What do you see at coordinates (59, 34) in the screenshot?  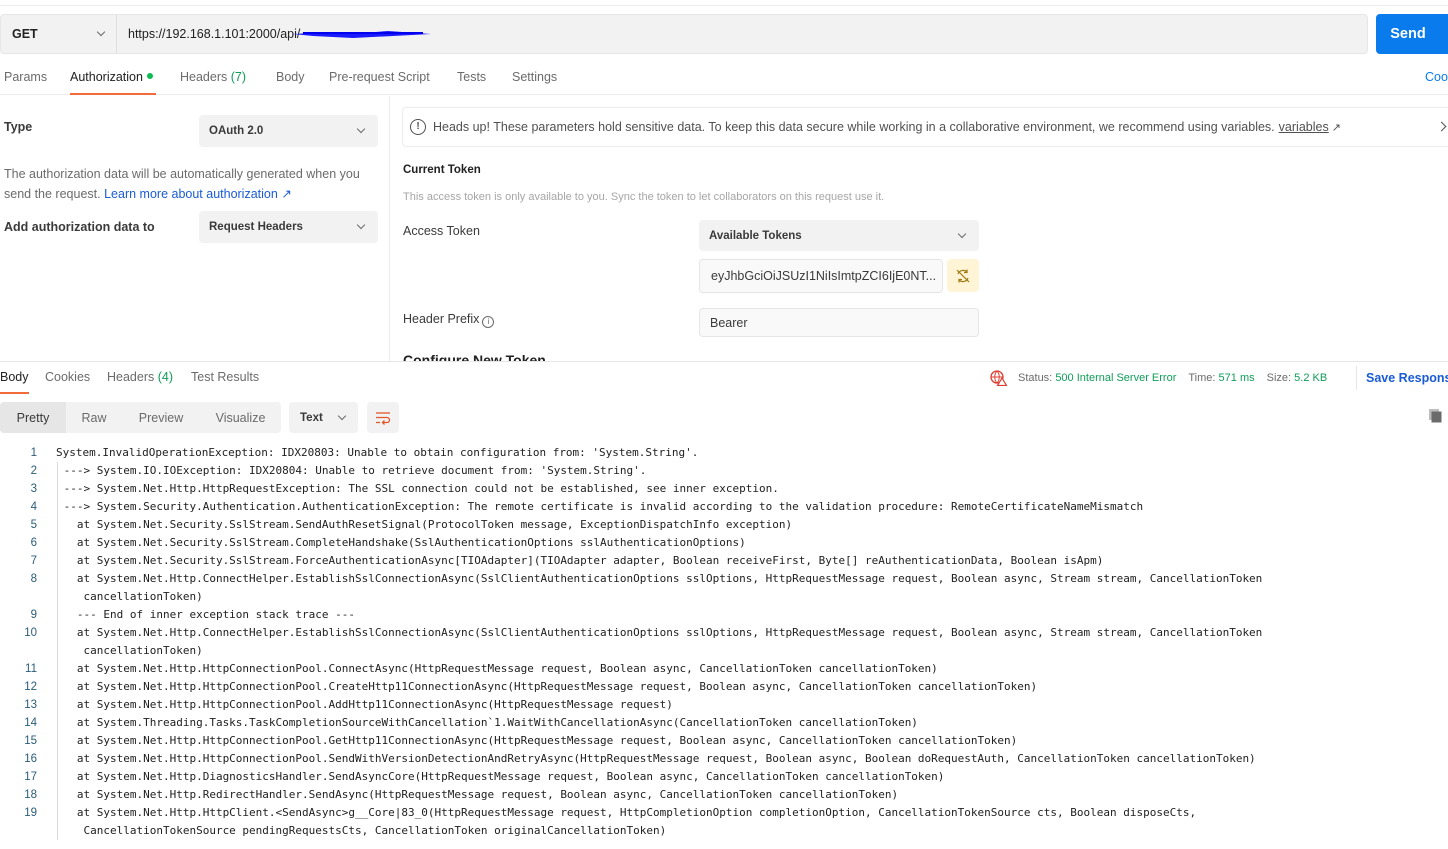 I see `method-select: GET` at bounding box center [59, 34].